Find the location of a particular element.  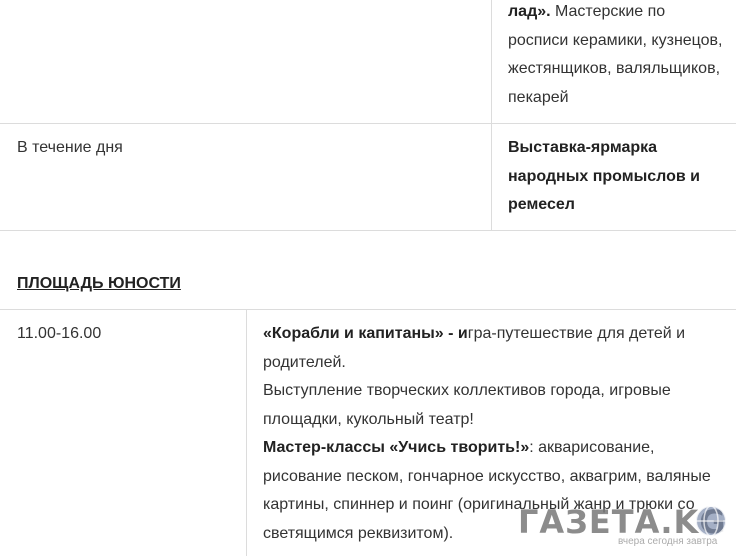

time-label: 11.00-16.00 is located at coordinates (59, 333).